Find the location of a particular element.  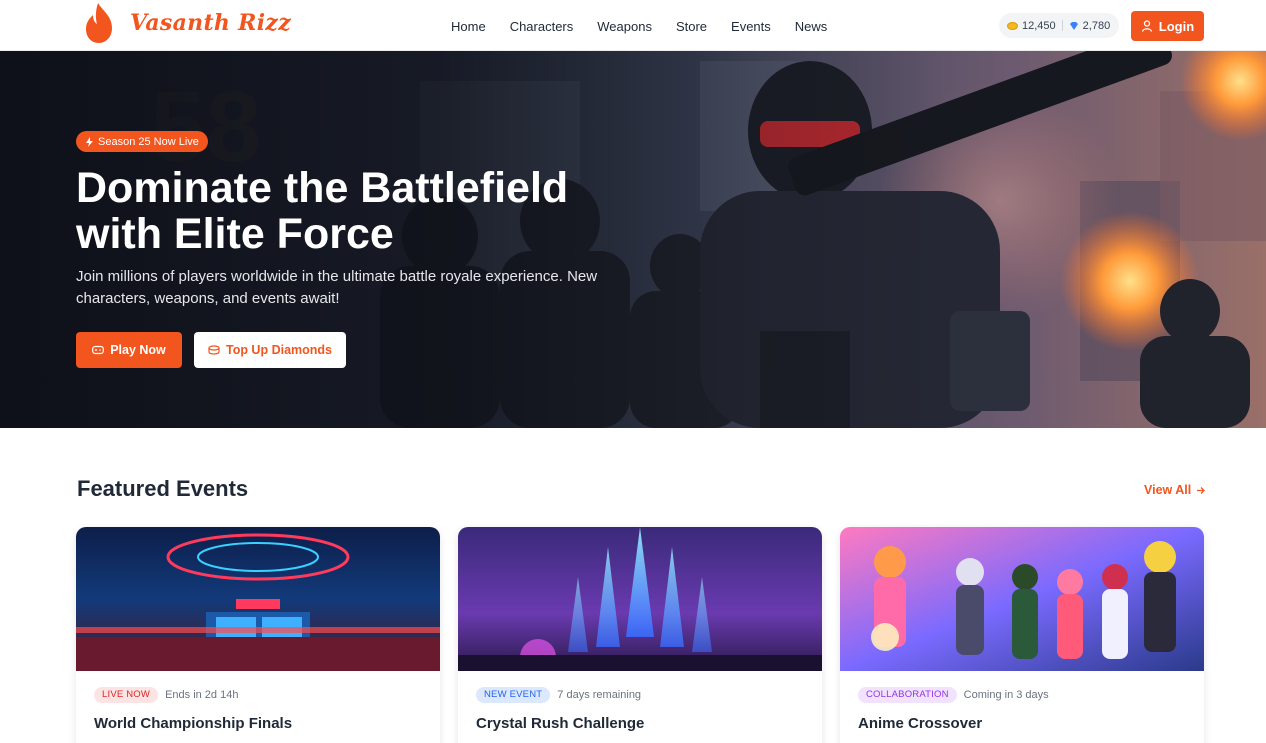

event-status-tag: NEW EVENT is located at coordinates (513, 695).